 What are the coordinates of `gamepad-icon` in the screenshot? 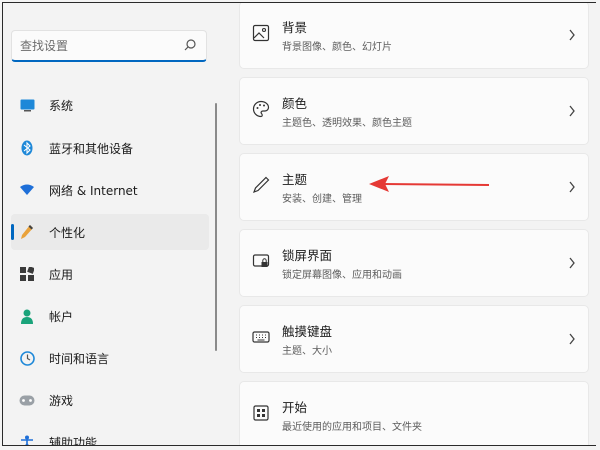 It's located at (27, 400).